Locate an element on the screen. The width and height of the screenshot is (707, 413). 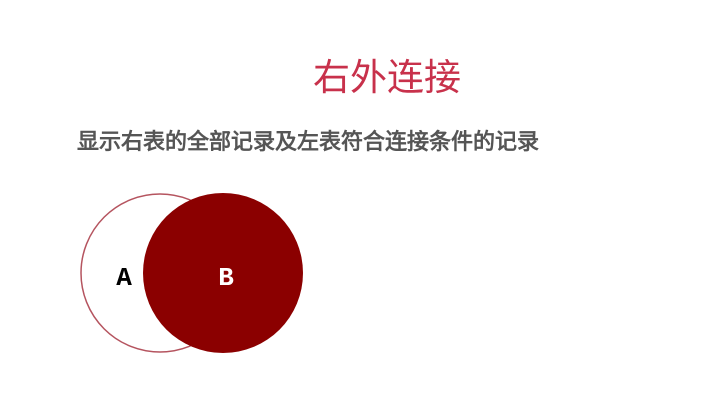
venn-diagram: A B is located at coordinates (191, 273).